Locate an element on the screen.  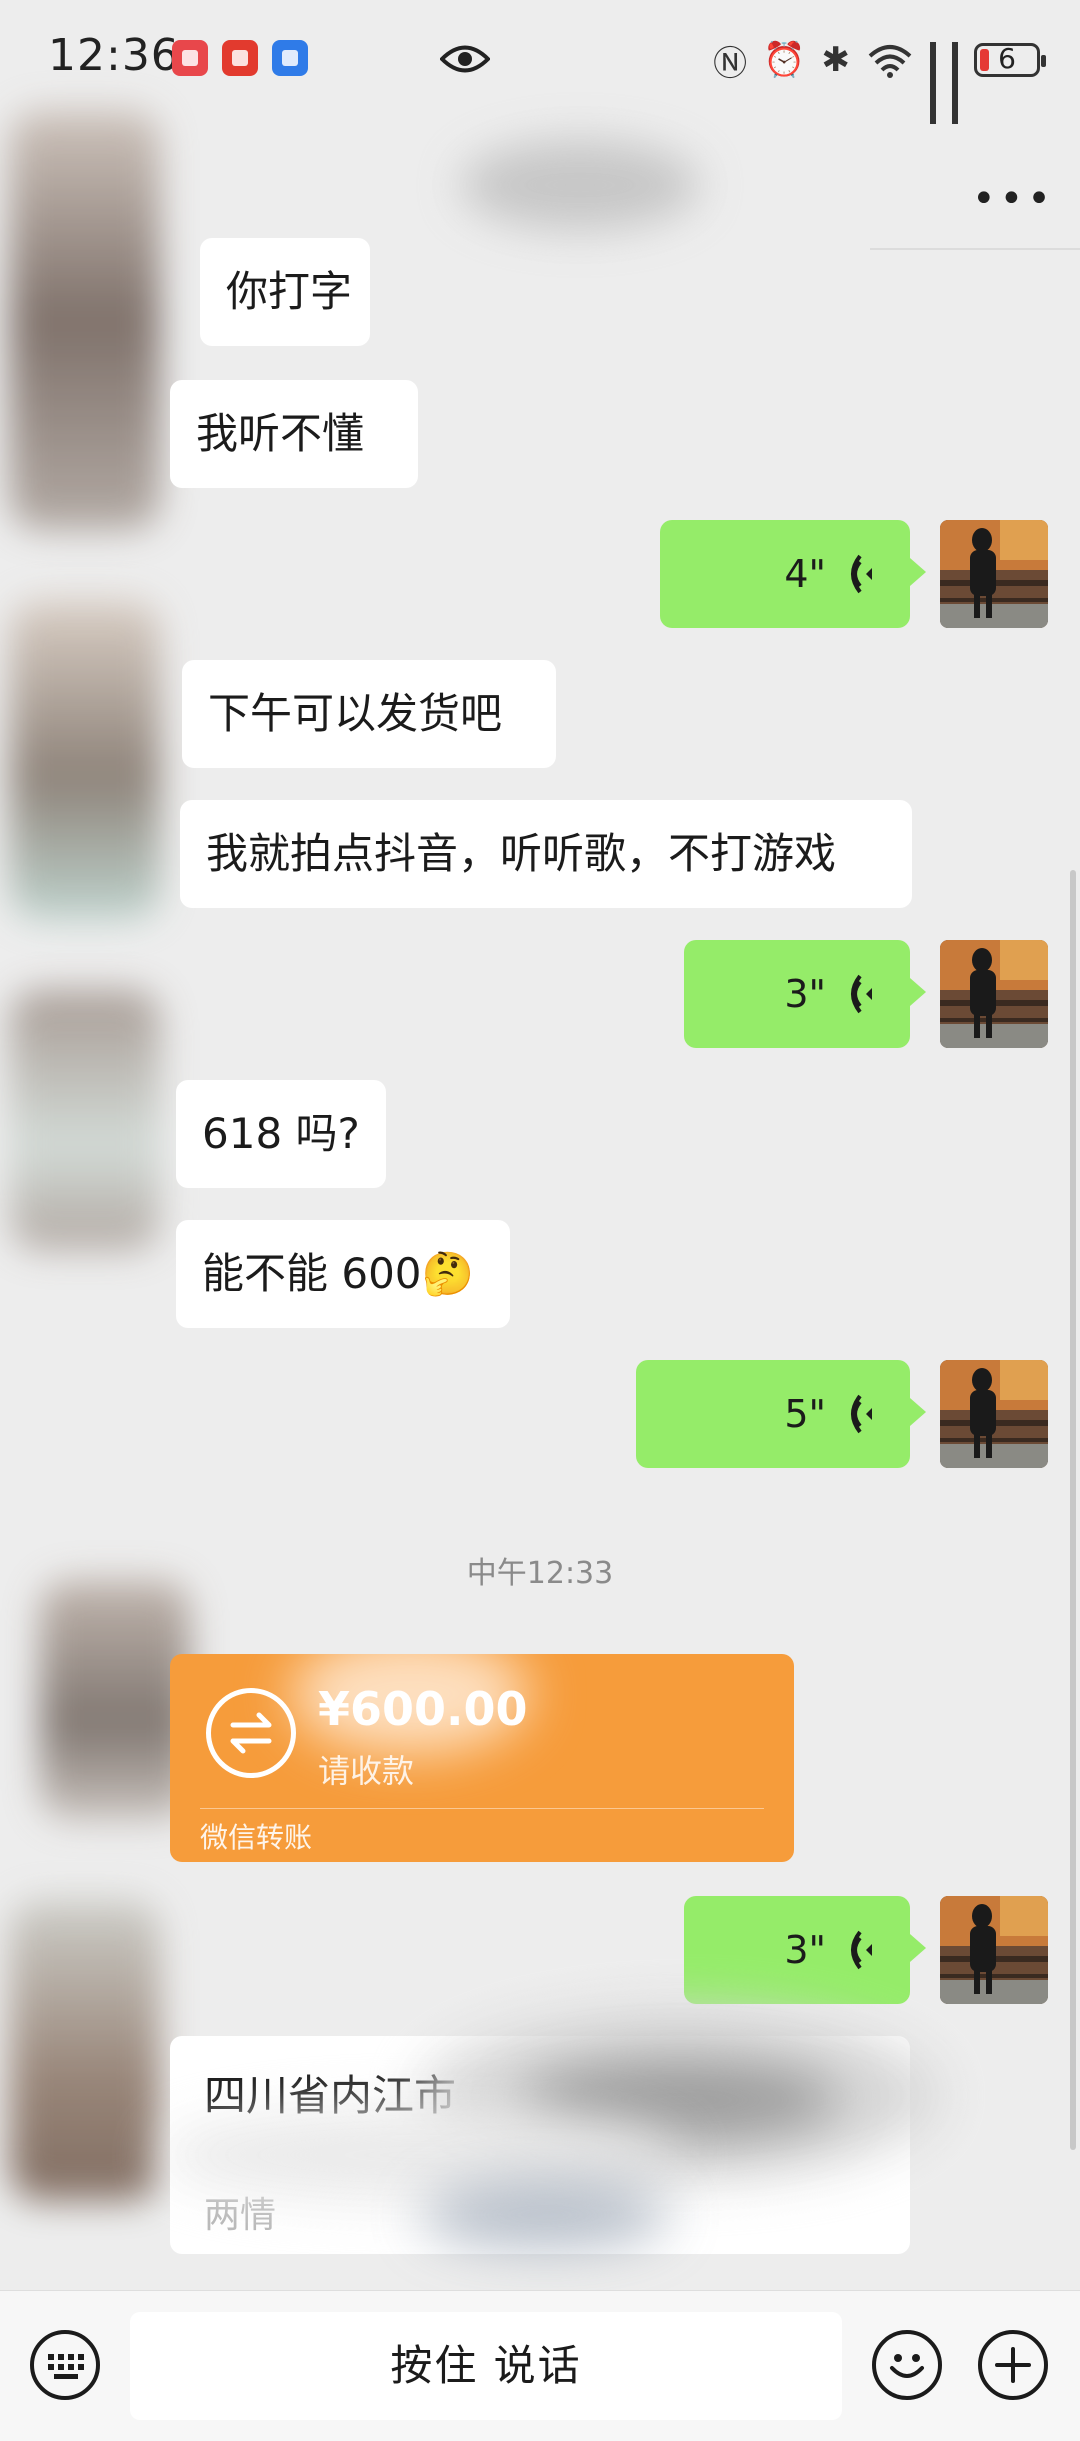
wechat-transfer-card: ¥600.00 请收款 微信转账 is located at coordinates (482, 1758).